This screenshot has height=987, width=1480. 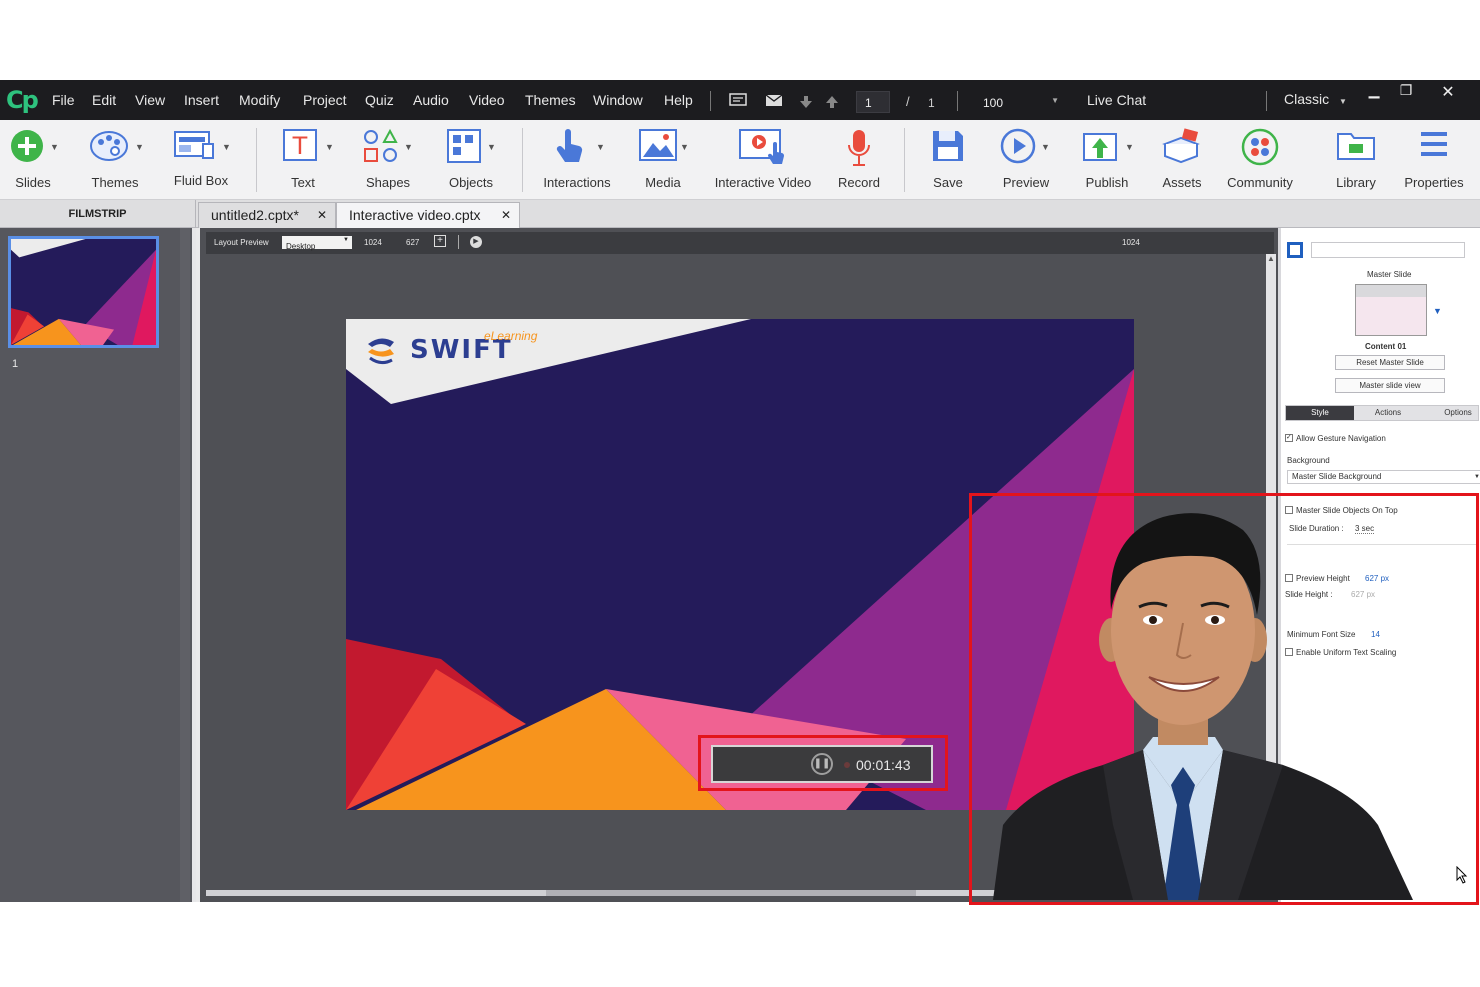 I want to click on filmstrip-scrollbar, so click(x=185, y=565).